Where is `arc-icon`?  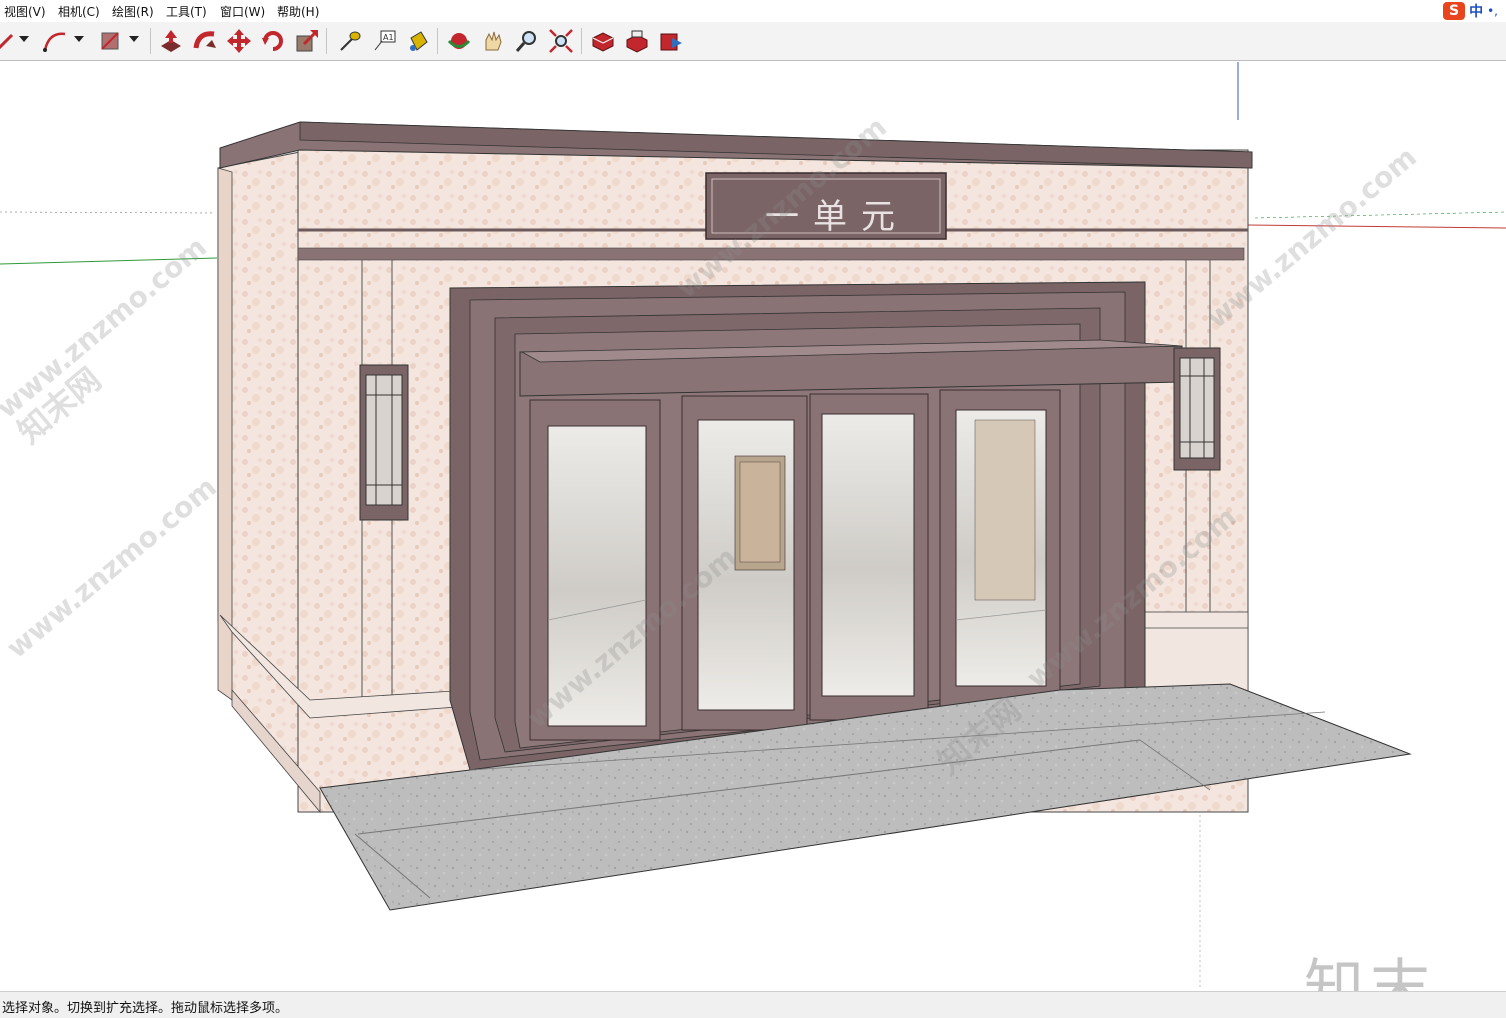
arc-icon is located at coordinates (54, 41).